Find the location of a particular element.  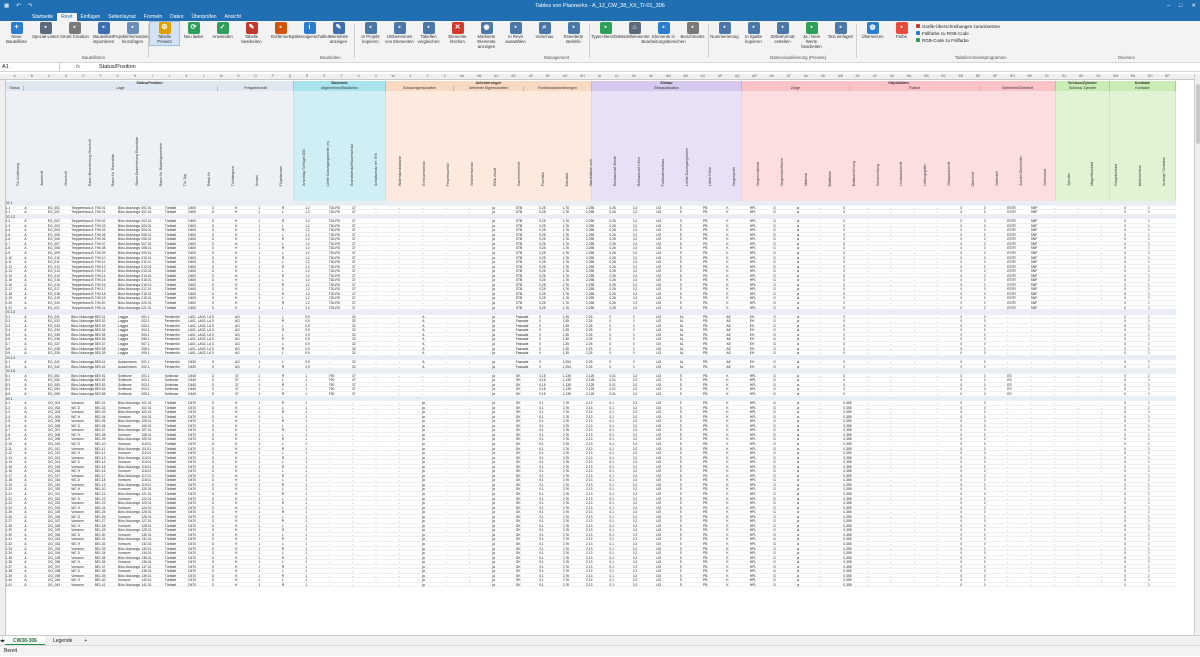

column-letter: AL is located at coordinates (651, 76).